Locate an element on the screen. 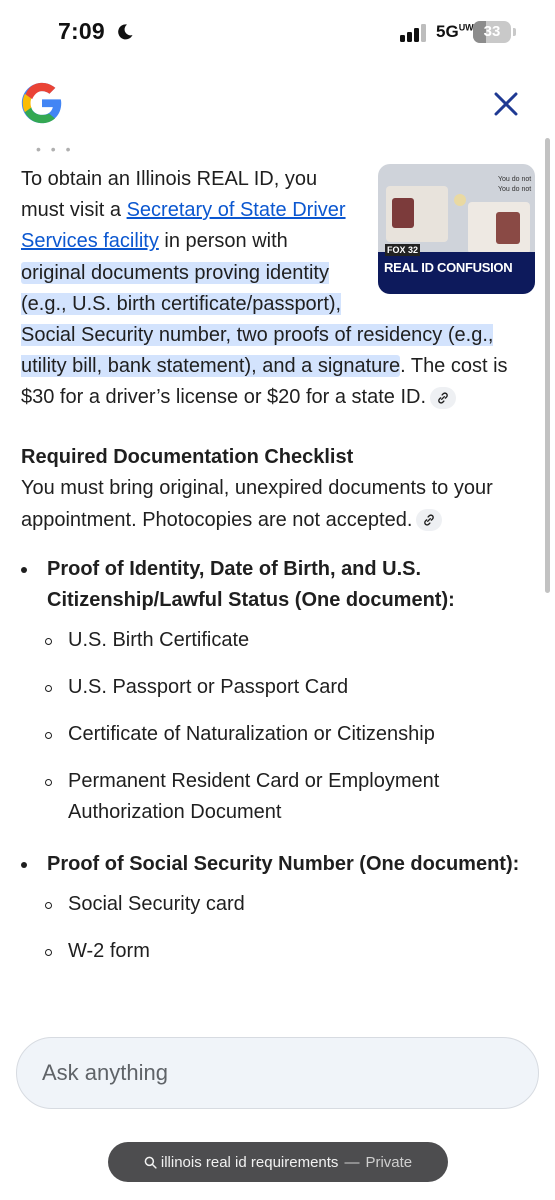 The image size is (555, 1200). star-seal-icon is located at coordinates (460, 200).